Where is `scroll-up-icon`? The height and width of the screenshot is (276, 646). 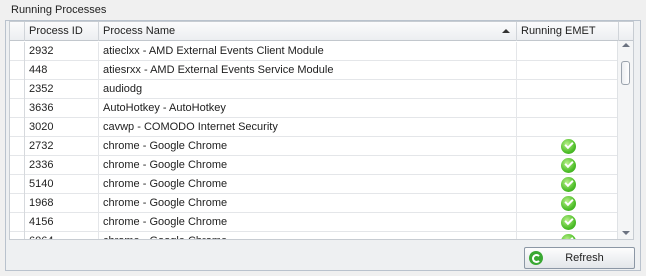
scroll-up-icon is located at coordinates (626, 45).